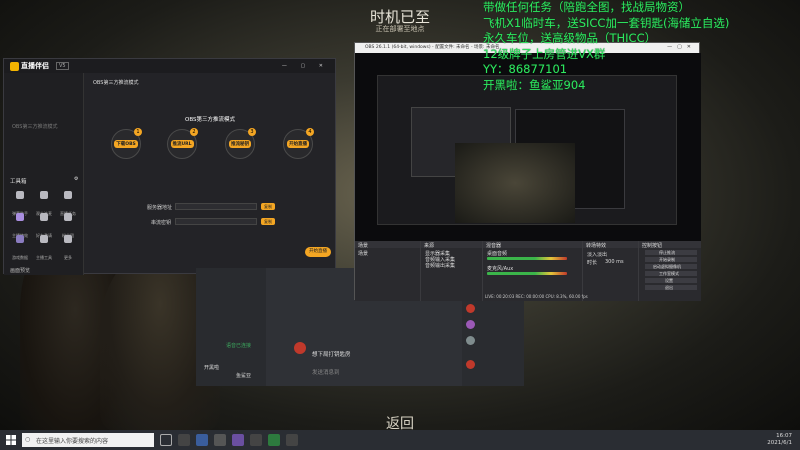 Image resolution: width=800 pixels, height=450 pixels. What do you see at coordinates (20, 239) in the screenshot?
I see `game-data-icon` at bounding box center [20, 239].